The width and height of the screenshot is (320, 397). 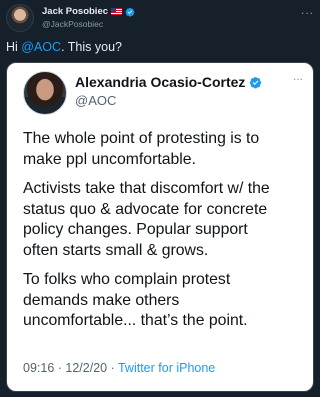 I want to click on tweet-timestamp: 09:16 · 12/2/20 ·, so click(x=70, y=368).